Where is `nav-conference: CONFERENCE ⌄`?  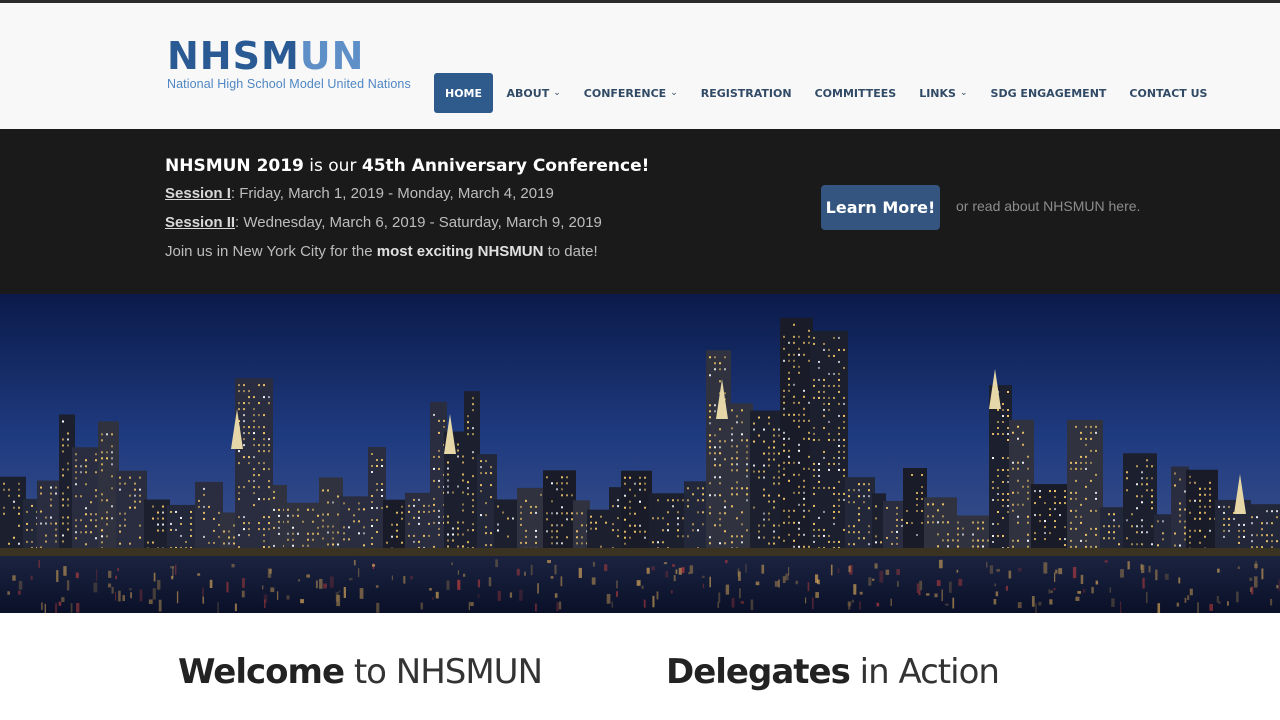 nav-conference: CONFERENCE ⌄ is located at coordinates (630, 93).